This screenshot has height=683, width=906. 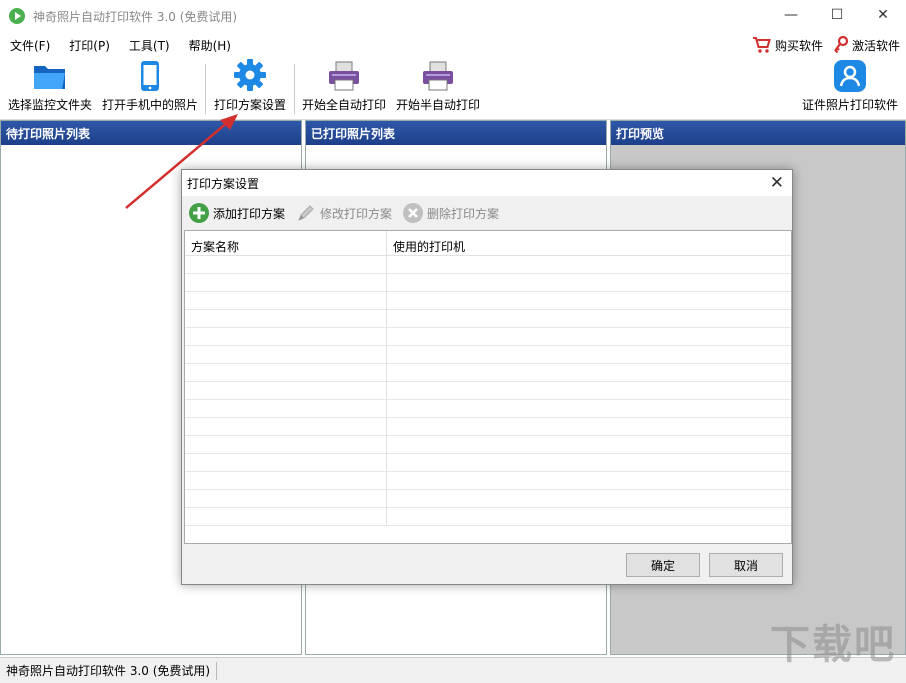 I want to click on id-photo-label: 证件照片打印软件, so click(x=849, y=105).